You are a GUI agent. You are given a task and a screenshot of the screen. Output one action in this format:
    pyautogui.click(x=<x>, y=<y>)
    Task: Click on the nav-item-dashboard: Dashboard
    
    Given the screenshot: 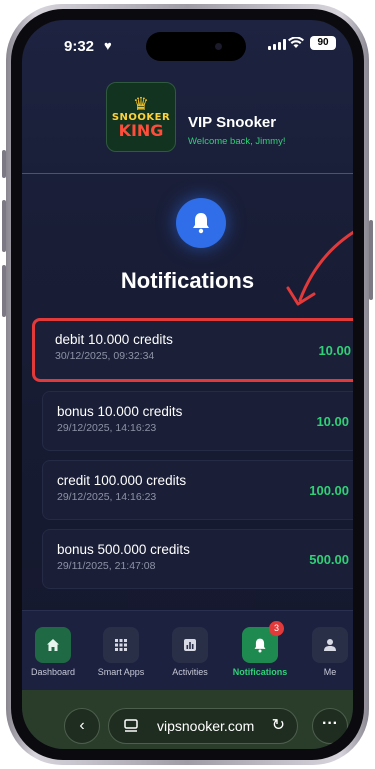 What is the action you would take?
    pyautogui.click(x=55, y=652)
    